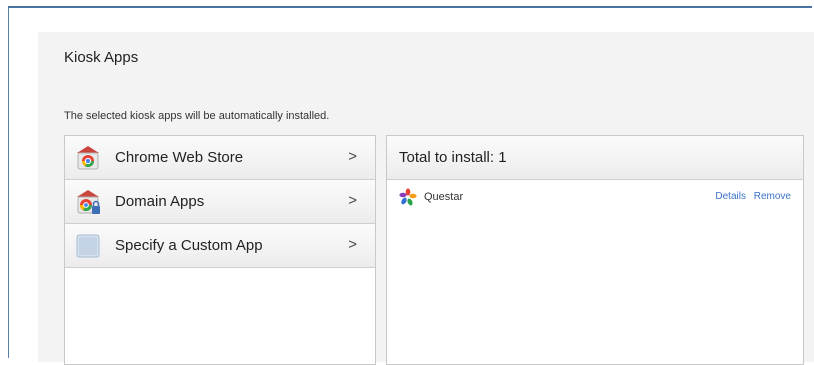 The height and width of the screenshot is (365, 814). What do you see at coordinates (101, 57) in the screenshot?
I see `kiosk-apps-title: Kiosk Apps` at bounding box center [101, 57].